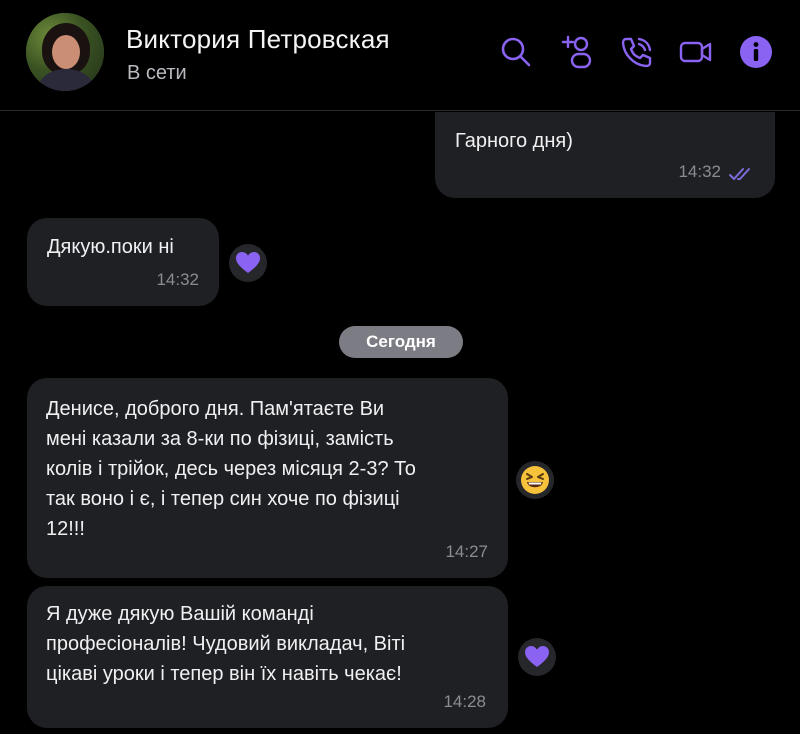 This screenshot has width=800, height=734. I want to click on call-icon, so click(637, 52).